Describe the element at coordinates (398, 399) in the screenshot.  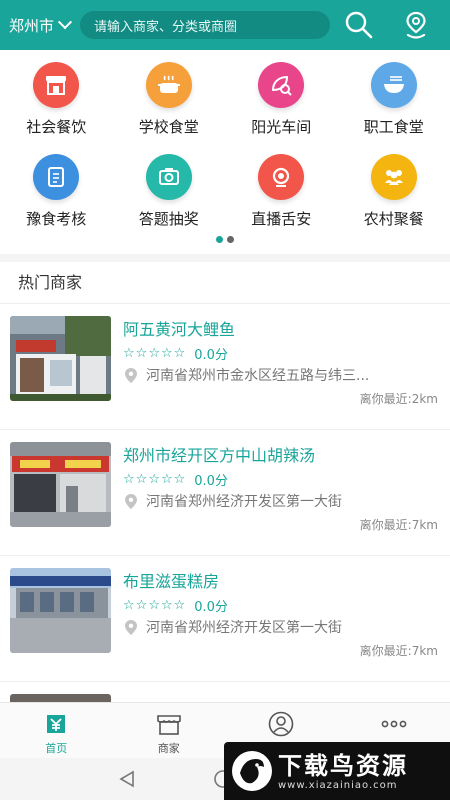
I see `merchant-distance: 离你最近:2km` at that location.